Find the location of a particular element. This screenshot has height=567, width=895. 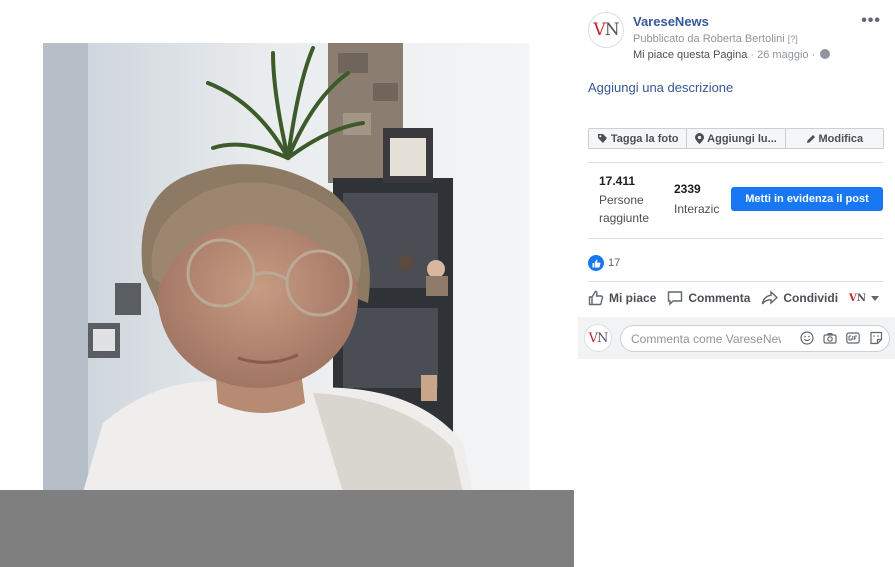

page-name-link: VareseNews is located at coordinates (671, 21).